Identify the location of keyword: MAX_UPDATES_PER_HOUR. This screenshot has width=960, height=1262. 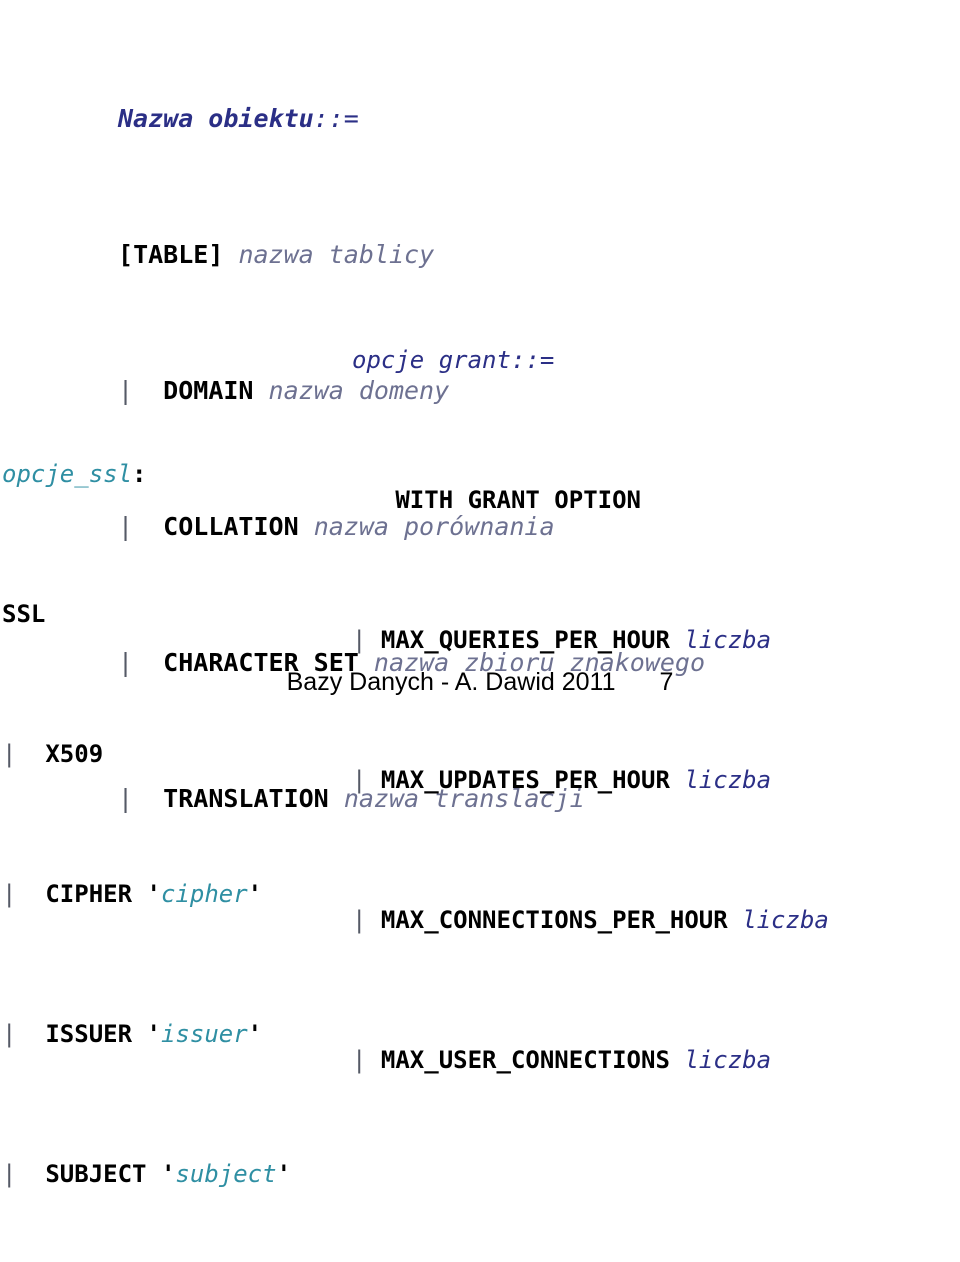
(525, 780).